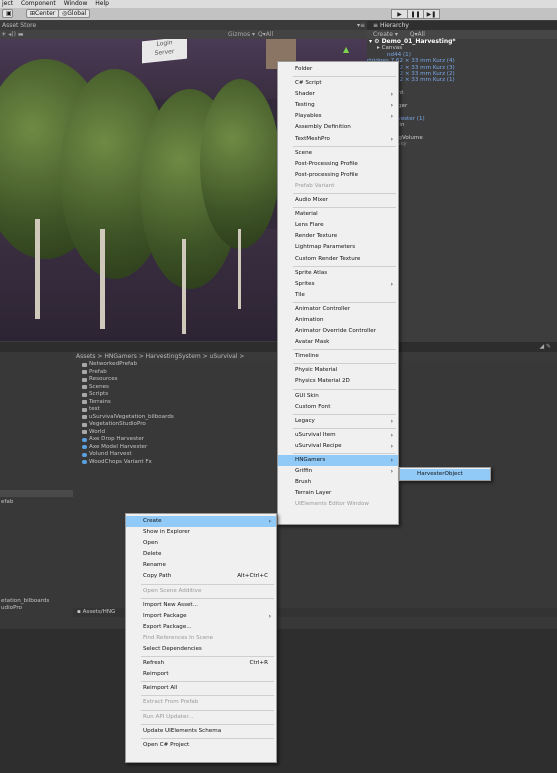  I want to click on menu-item-custom-render-texture: Custom Render Texture, so click(338, 259).